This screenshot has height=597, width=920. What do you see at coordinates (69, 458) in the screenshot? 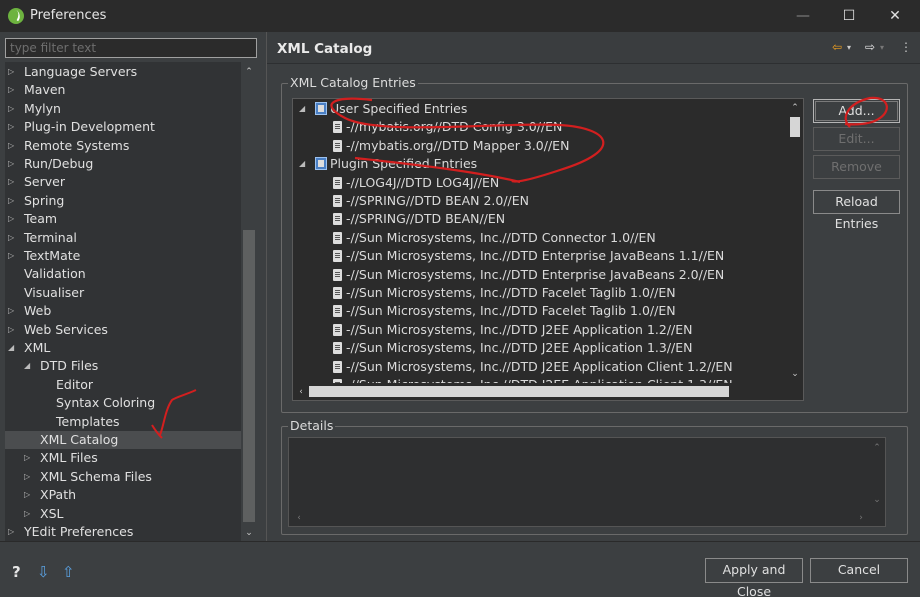
I see `tree-item-label: XML Files` at bounding box center [69, 458].